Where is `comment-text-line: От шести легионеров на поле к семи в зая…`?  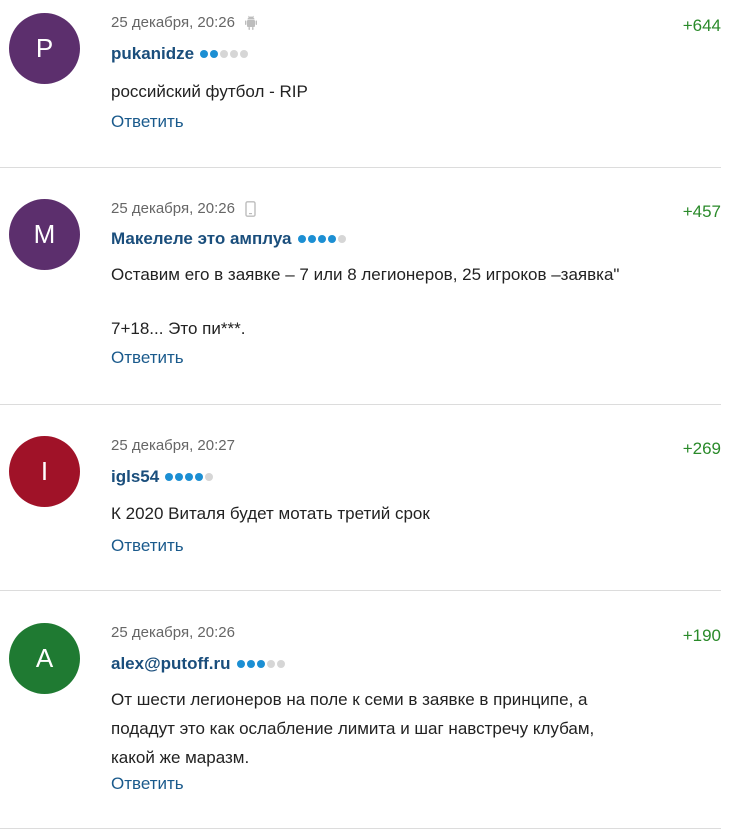
comment-text-line: От шести легионеров на поле к семи в зая… is located at coordinates (349, 699).